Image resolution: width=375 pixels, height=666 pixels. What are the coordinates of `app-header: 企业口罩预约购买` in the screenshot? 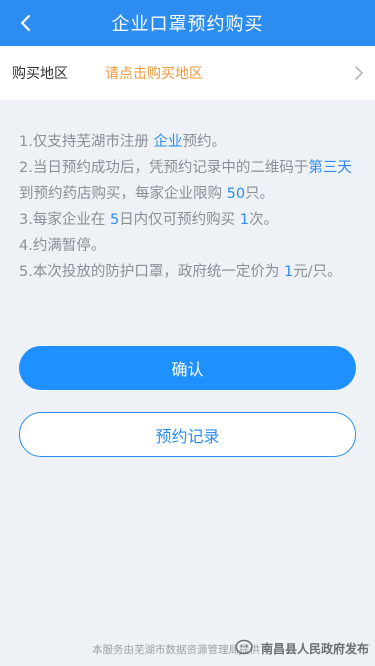 It's located at (187, 23).